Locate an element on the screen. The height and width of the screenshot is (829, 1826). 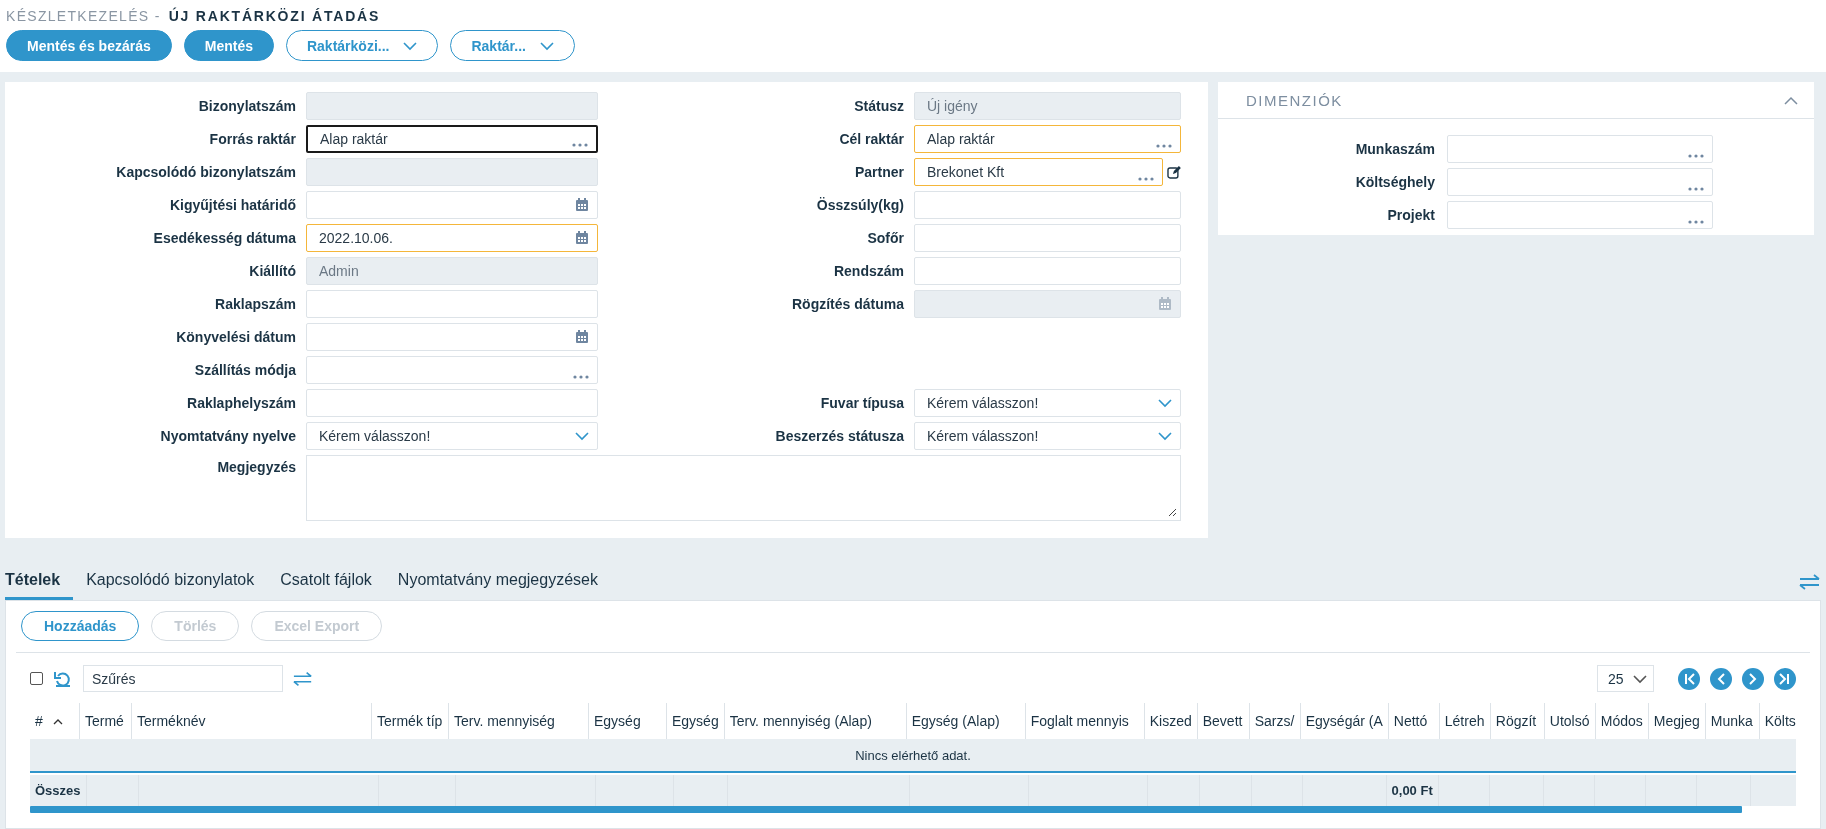
empty-message: Nincs elérhető adat. is located at coordinates (913, 756).